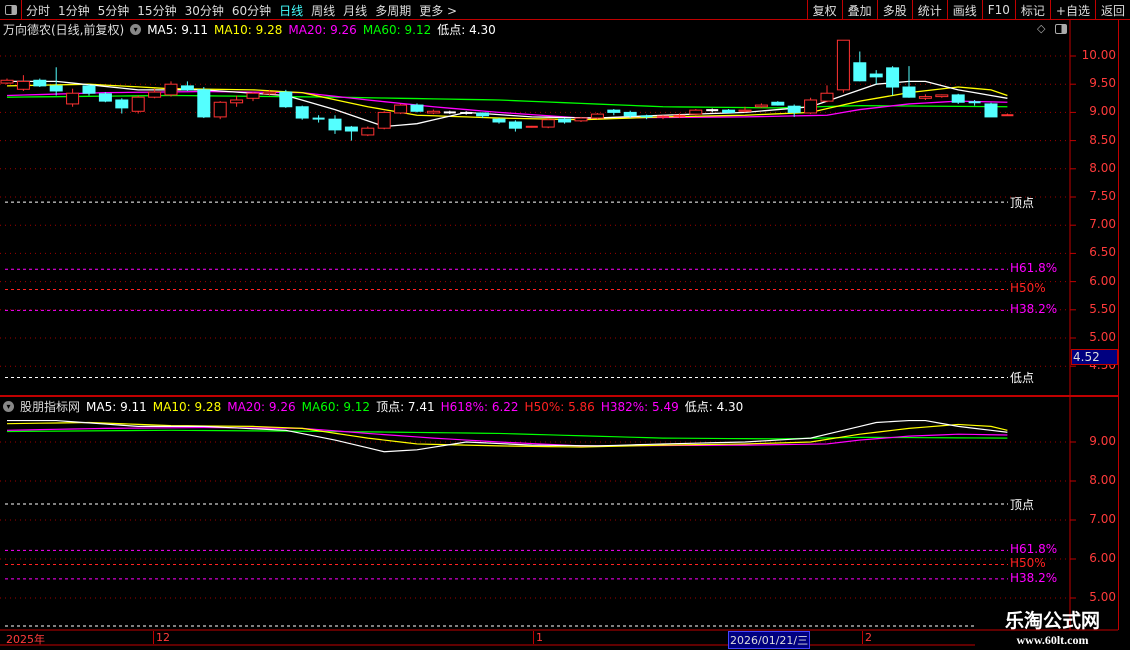 This screenshot has width=1130, height=650. Describe the element at coordinates (1052, 627) in the screenshot. I see `watermark: 乐淘公式网 www.60lt.com` at that location.